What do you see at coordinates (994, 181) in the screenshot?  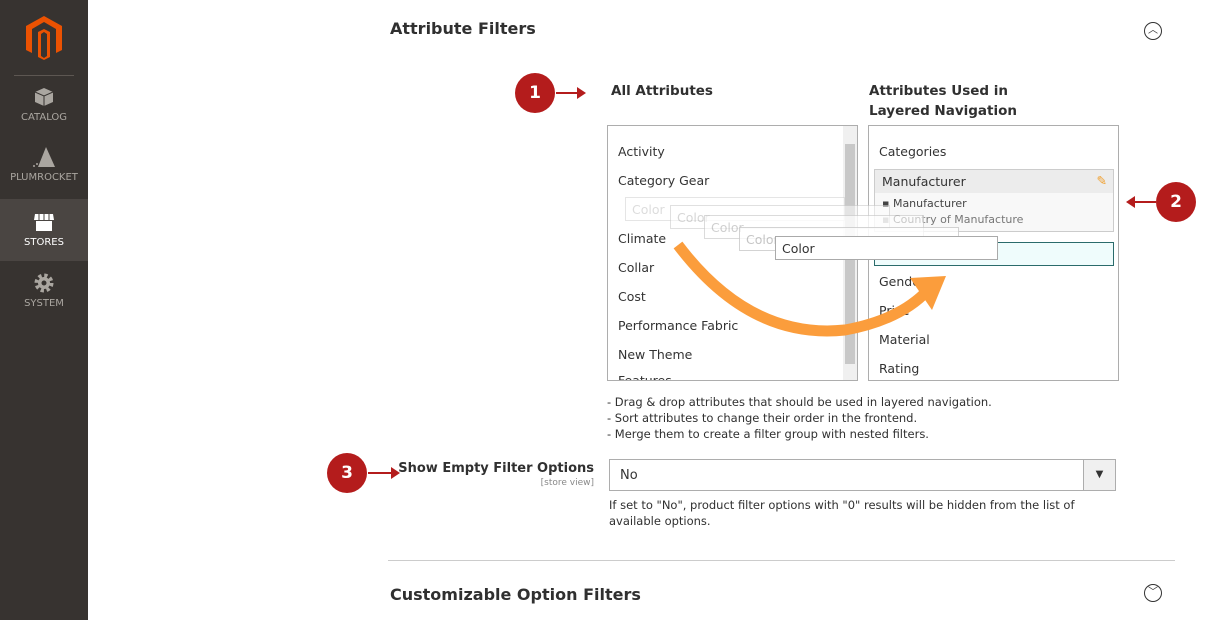 I see `group-header: Manufacturer ✎` at bounding box center [994, 181].